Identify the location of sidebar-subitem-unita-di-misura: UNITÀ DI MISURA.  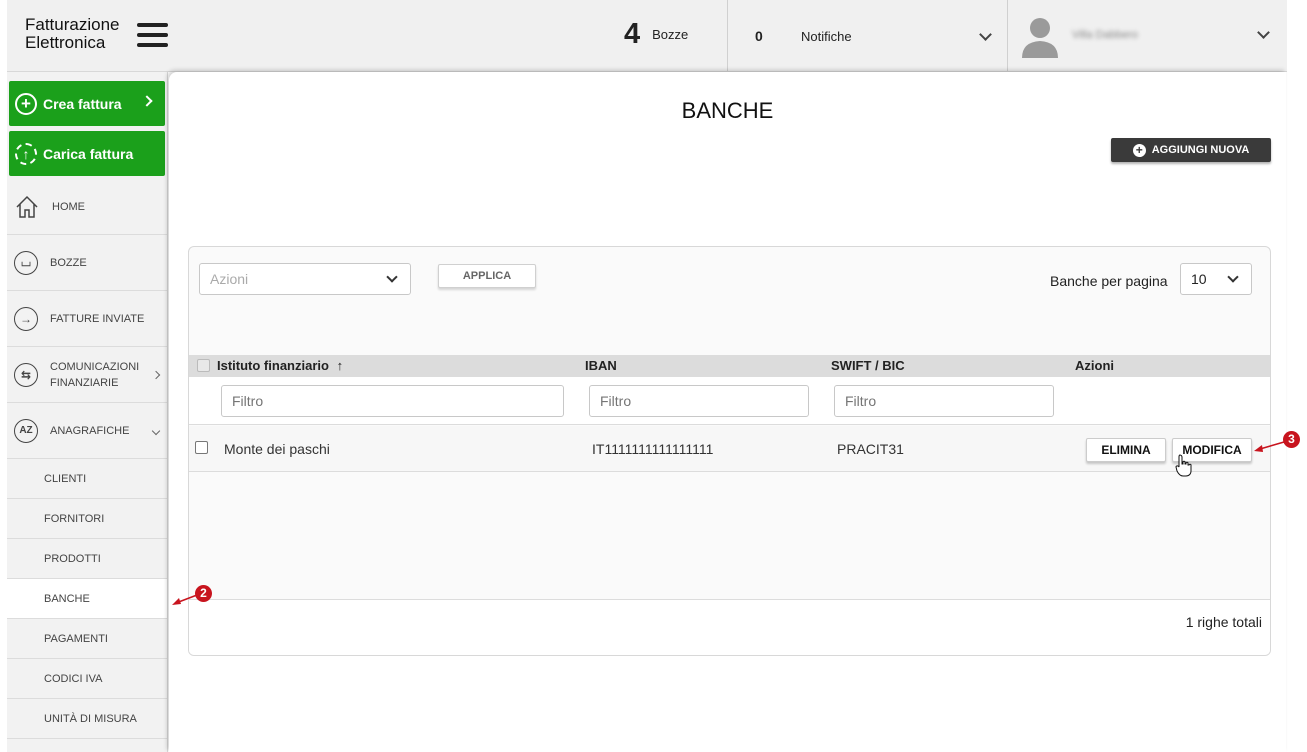
(87, 719).